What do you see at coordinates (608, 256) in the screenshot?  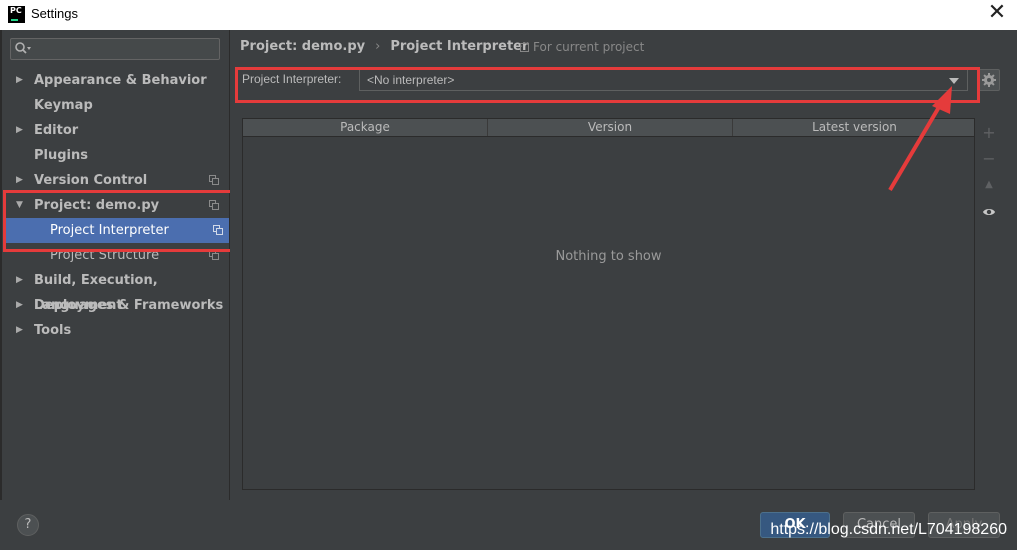 I see `empty-state-text: Nothing to show` at bounding box center [608, 256].